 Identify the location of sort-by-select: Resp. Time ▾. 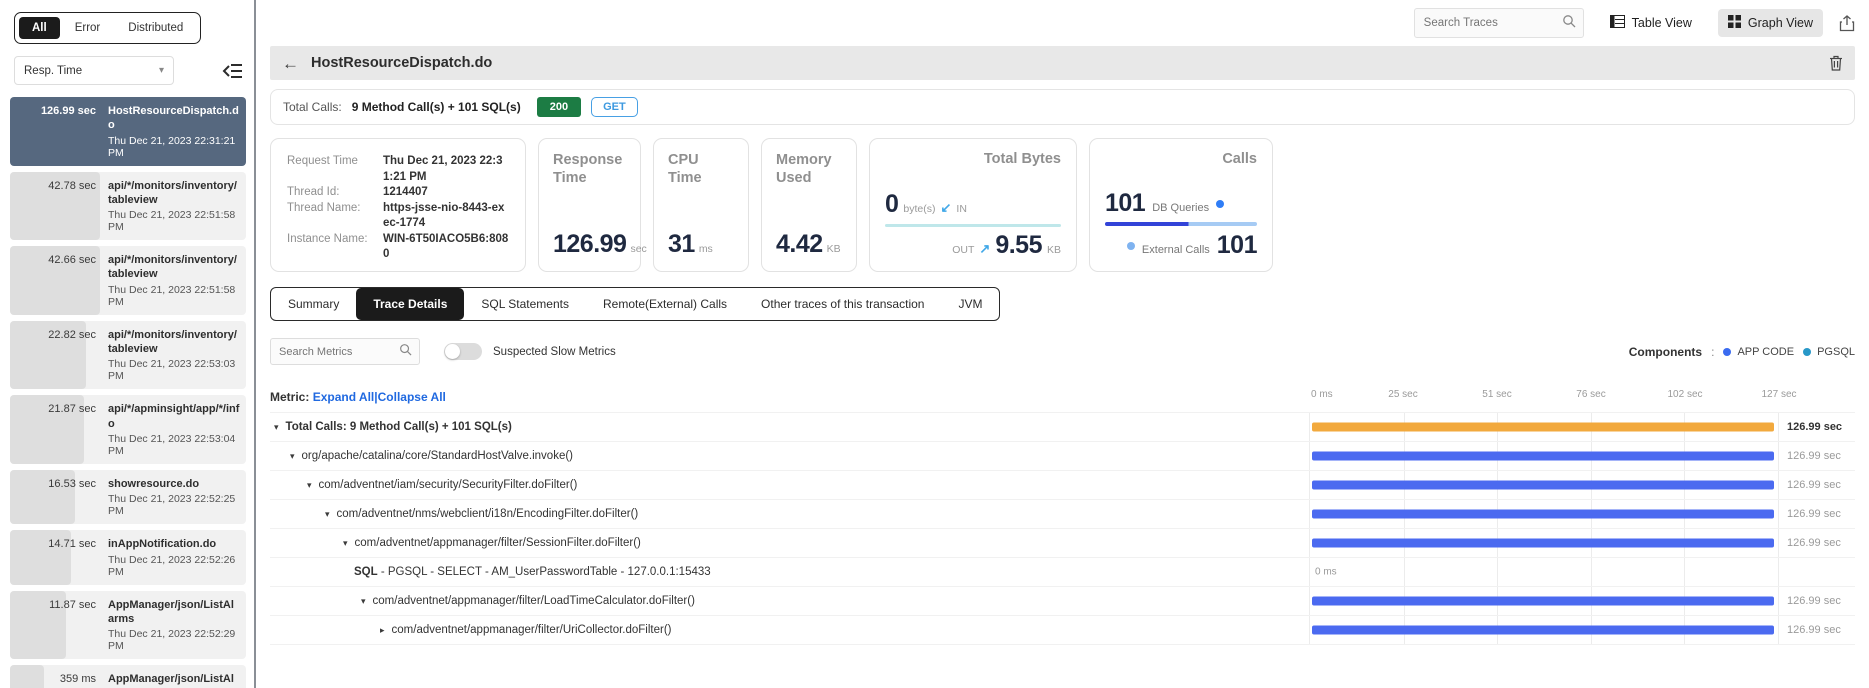
(94, 70).